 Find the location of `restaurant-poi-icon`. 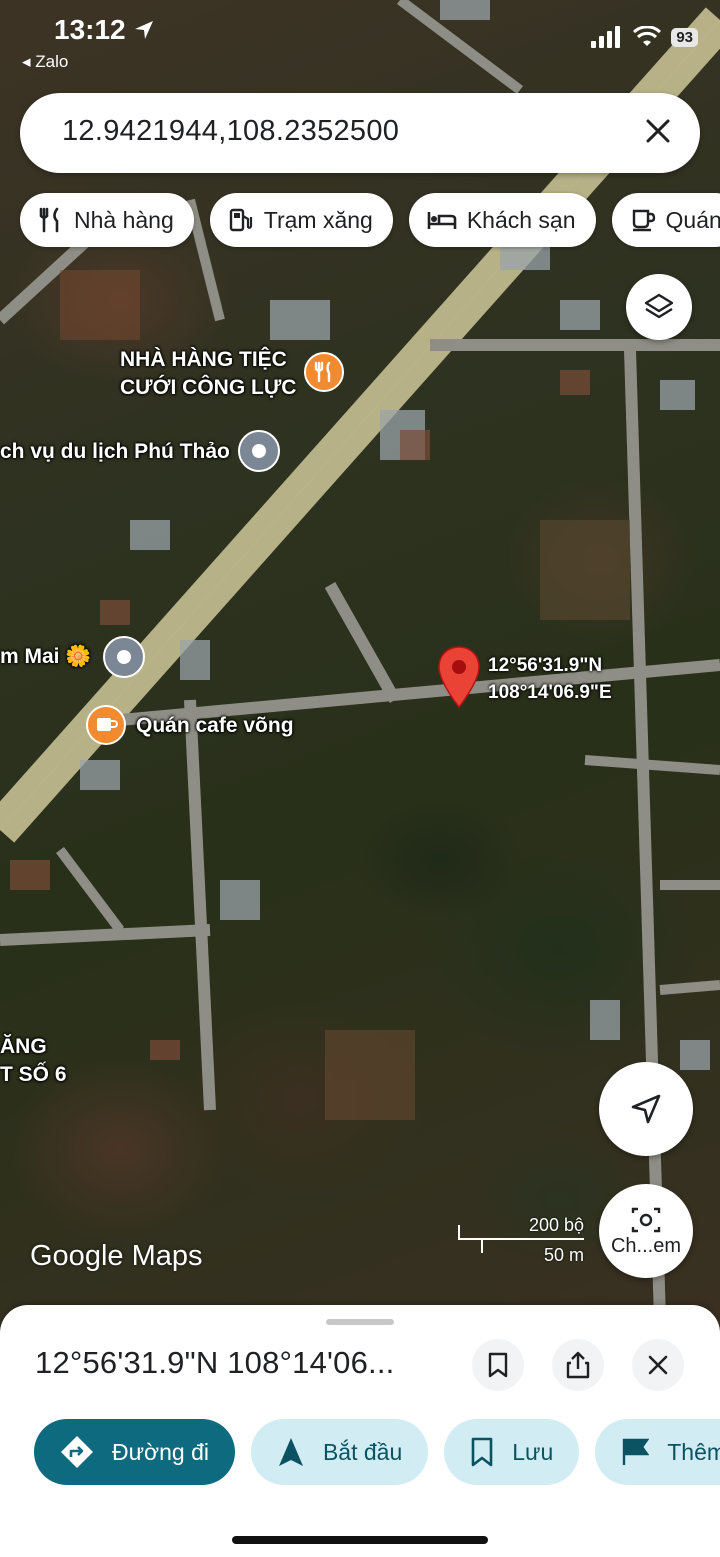

restaurant-poi-icon is located at coordinates (324, 372).